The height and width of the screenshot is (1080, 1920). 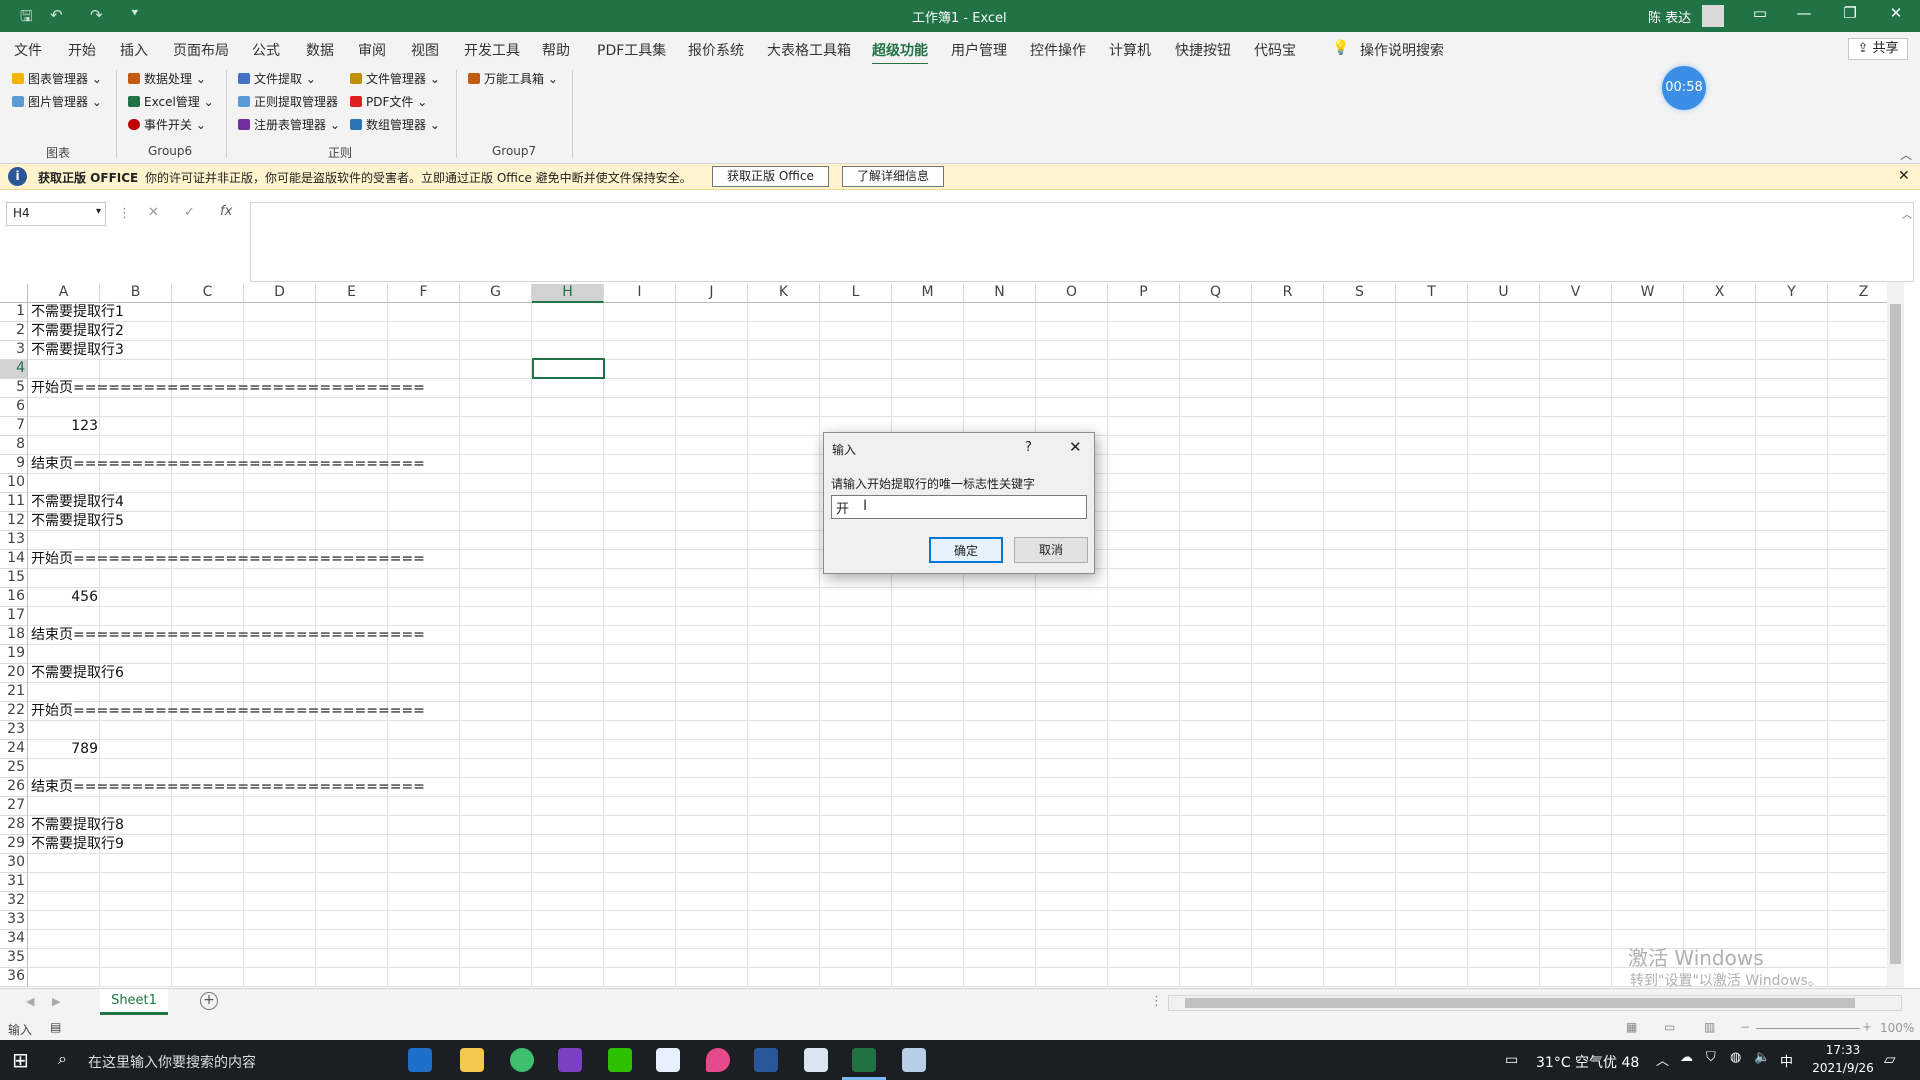 I want to click on cancel-entry-icon: ✕, so click(x=153, y=212).